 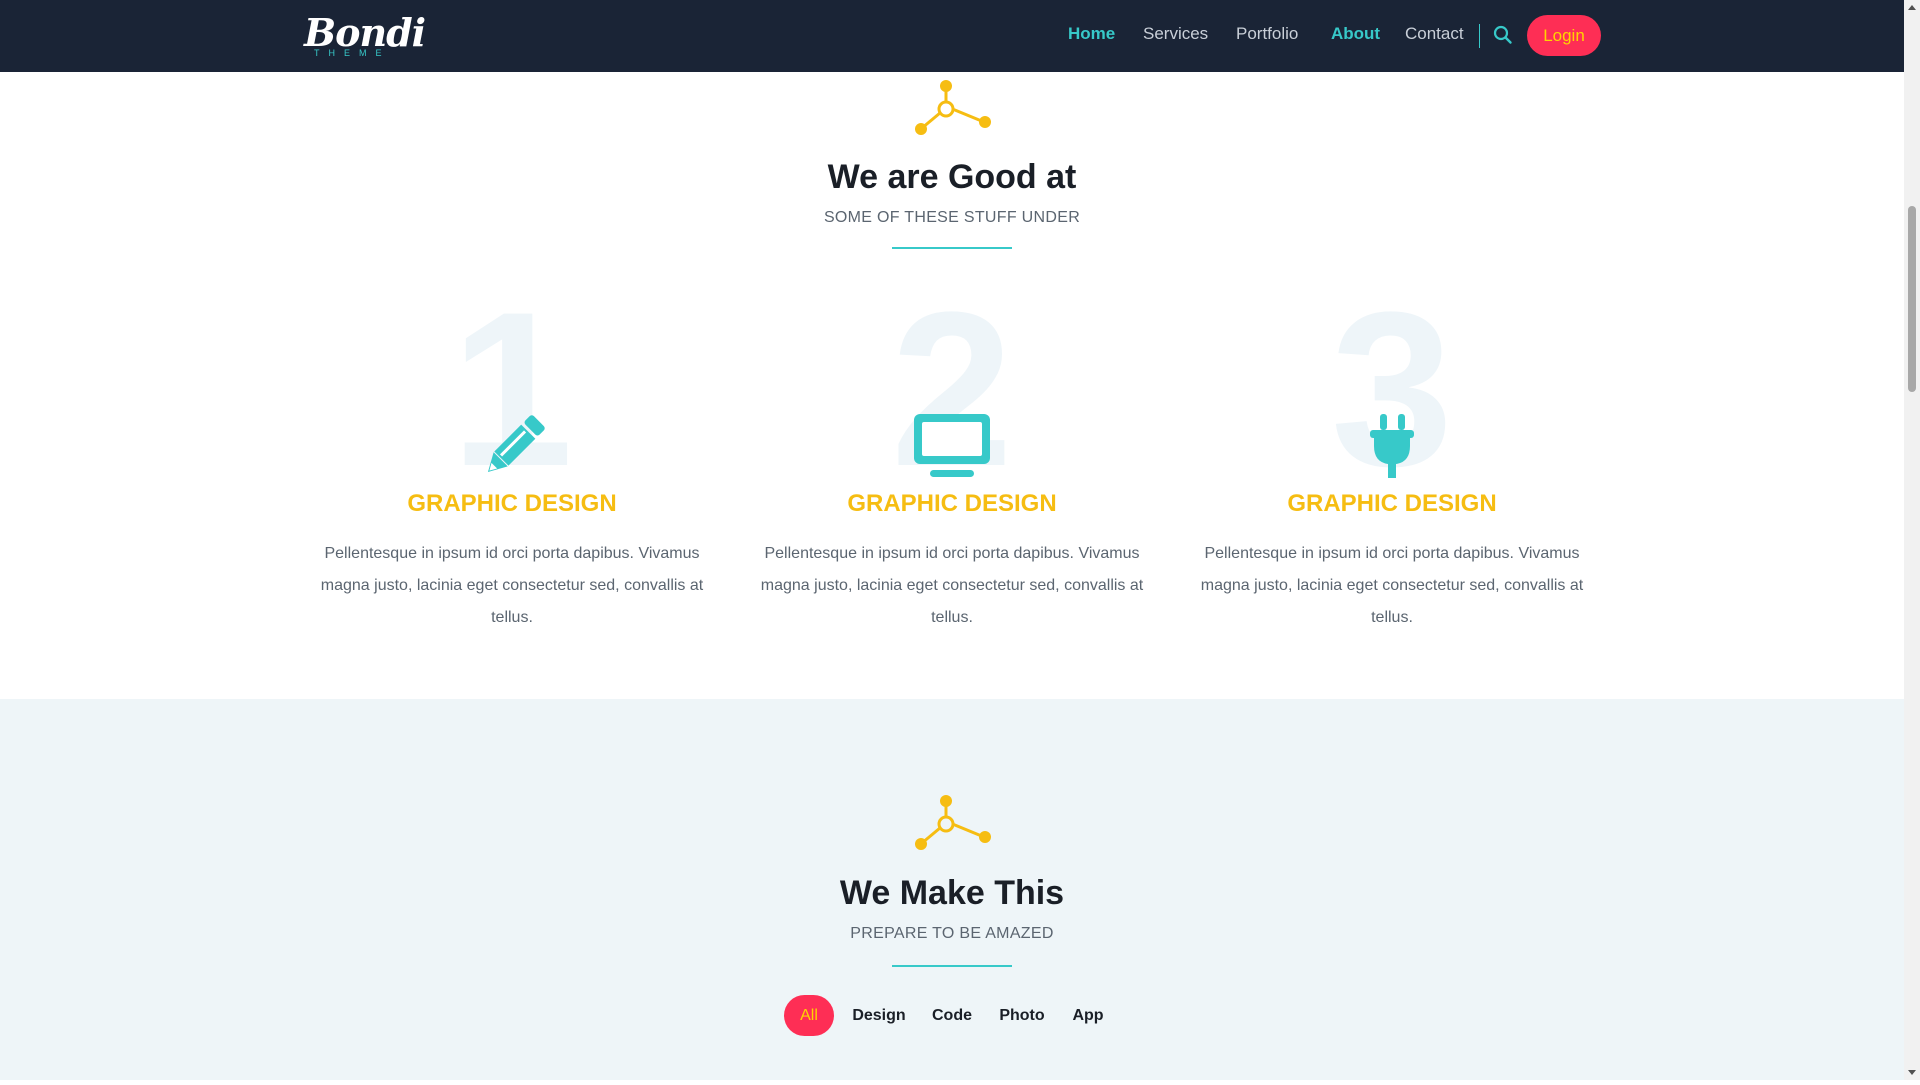 What do you see at coordinates (1267, 34) in the screenshot?
I see `nav-item-portfolio: Portfolio` at bounding box center [1267, 34].